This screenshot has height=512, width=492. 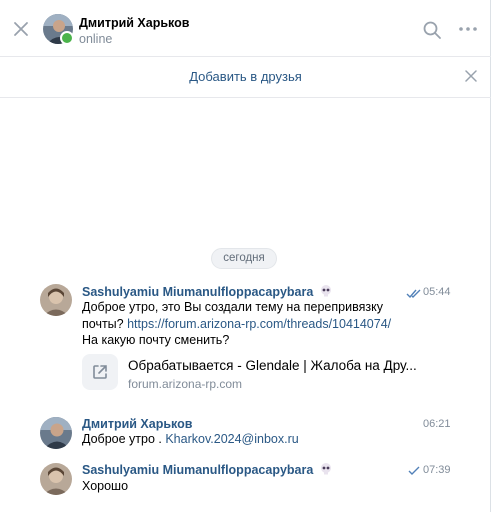 I want to click on link-preview-thumb, so click(x=100, y=372).